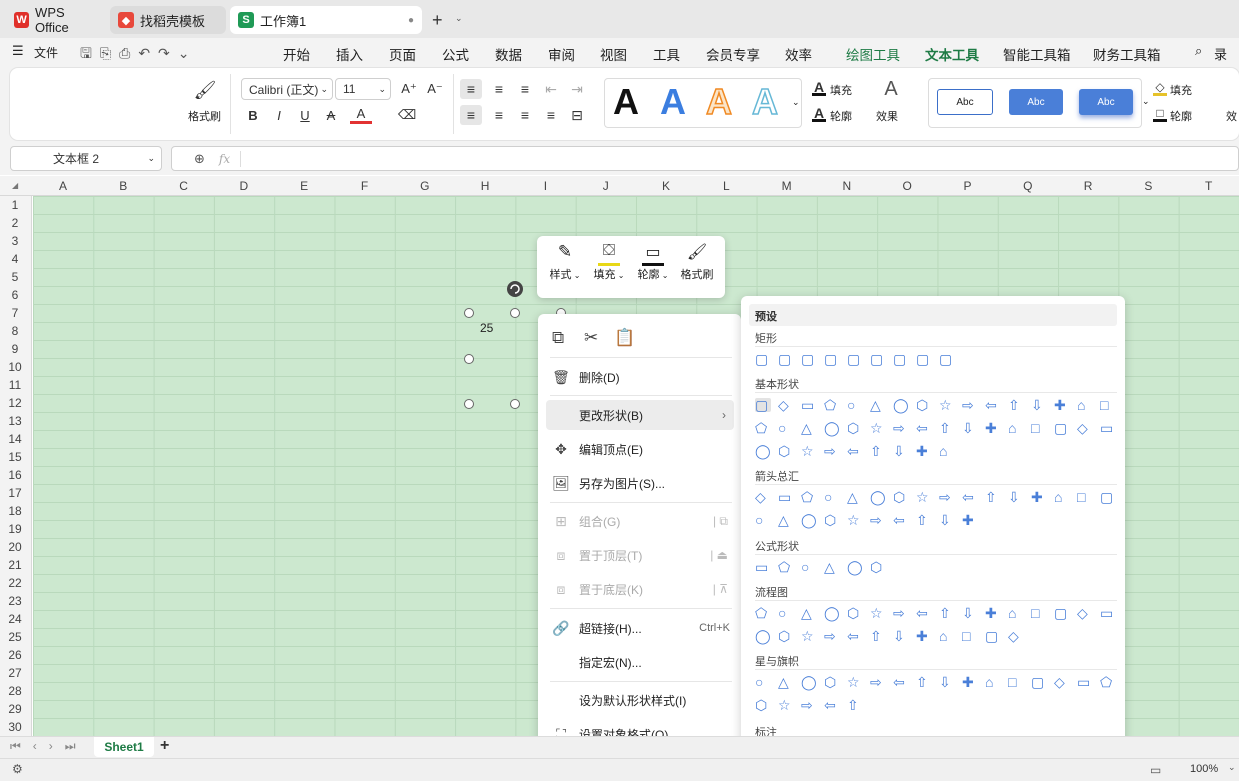 The height and width of the screenshot is (781, 1239). What do you see at coordinates (952, 56) in the screenshot?
I see `menu-tab-11: 文本工具` at bounding box center [952, 56].